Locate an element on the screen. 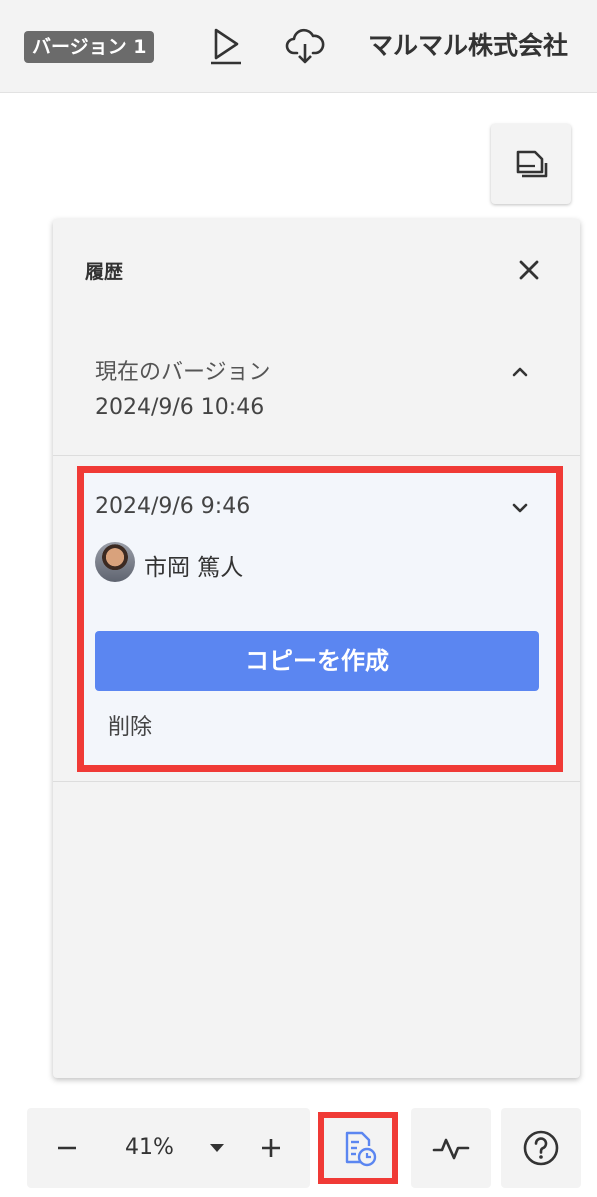 This screenshot has height=1197, width=597. zoom-level: 41% is located at coordinates (149, 1148).